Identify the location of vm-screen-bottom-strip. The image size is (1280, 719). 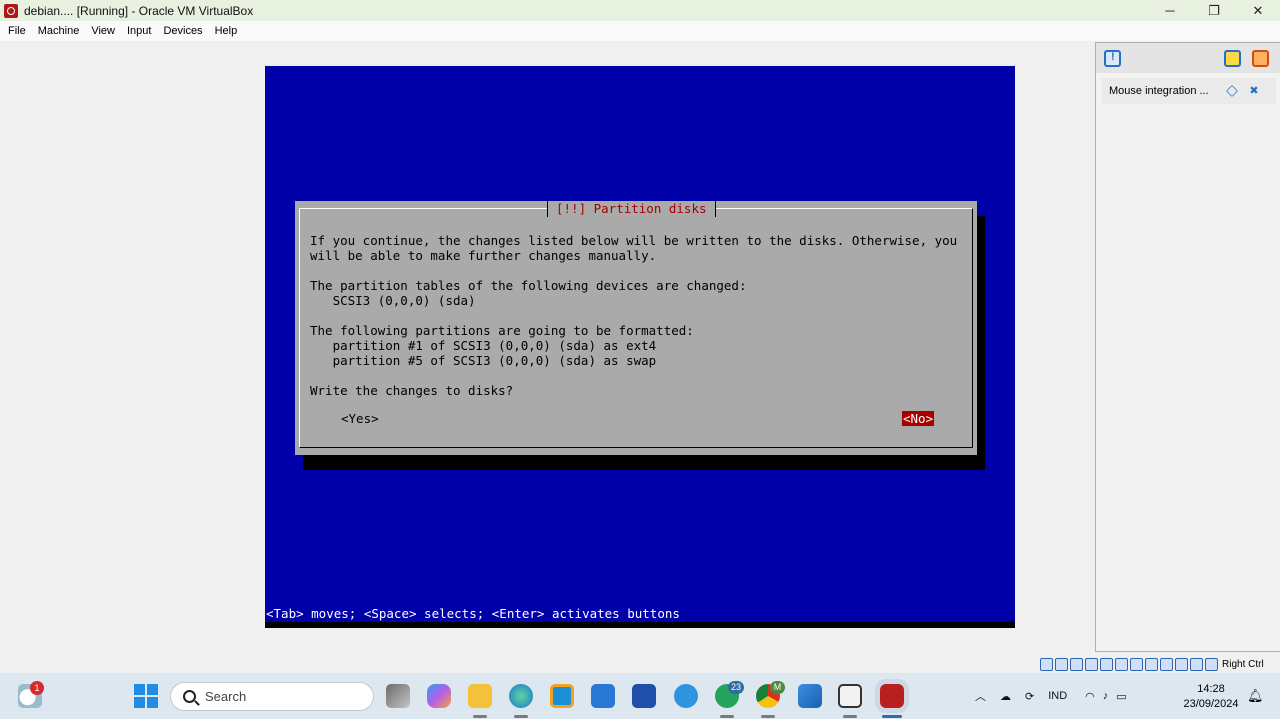
(640, 625).